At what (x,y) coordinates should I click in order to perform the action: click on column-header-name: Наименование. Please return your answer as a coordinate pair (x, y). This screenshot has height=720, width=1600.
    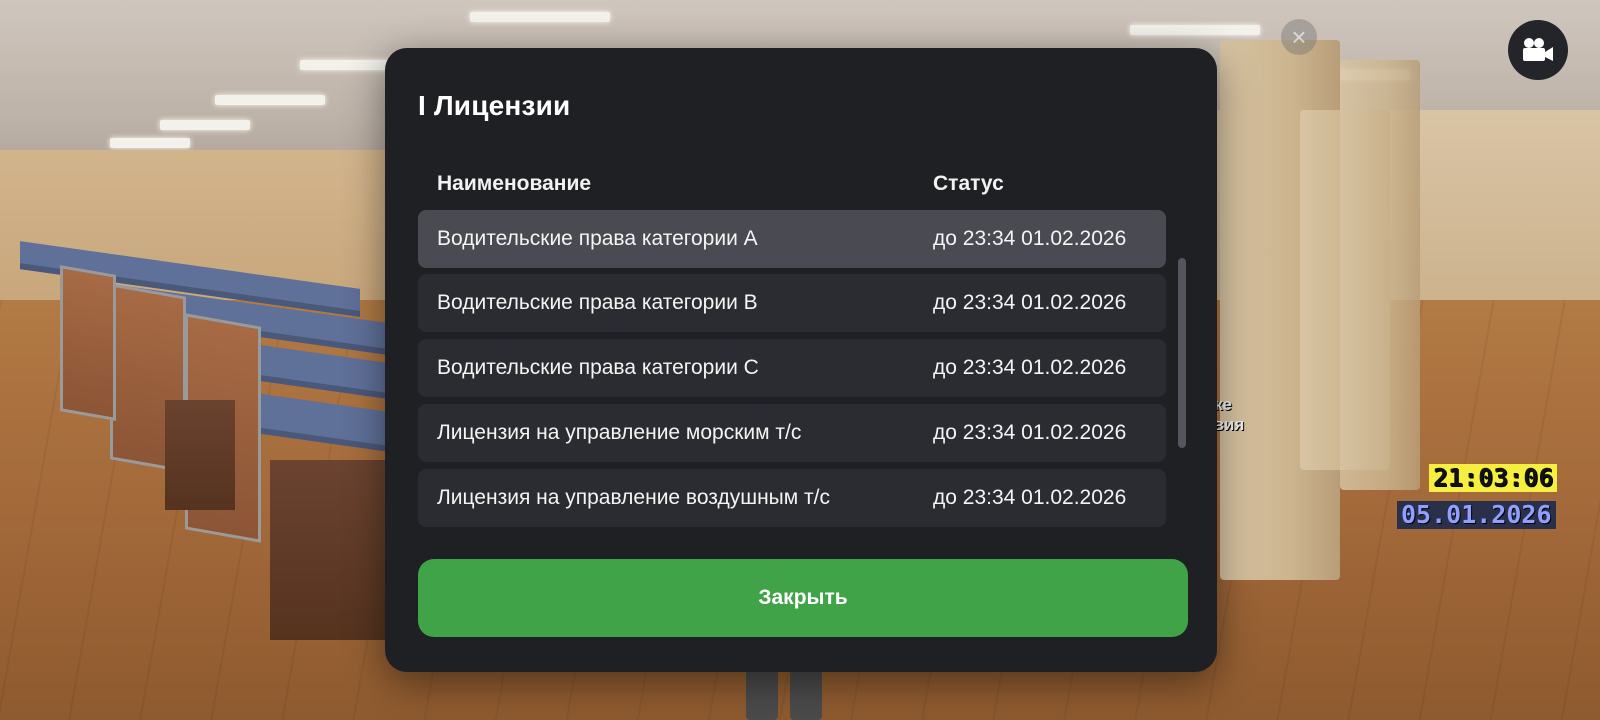
    Looking at the image, I should click on (514, 183).